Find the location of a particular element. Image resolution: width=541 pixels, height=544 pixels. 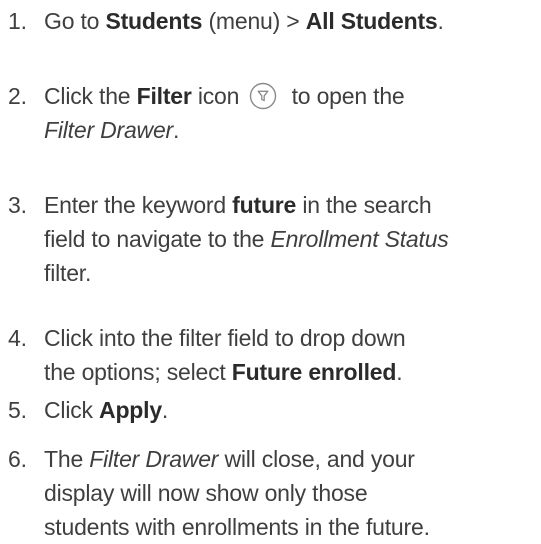

step-text: students with enrollments in the future. is located at coordinates (237, 527).